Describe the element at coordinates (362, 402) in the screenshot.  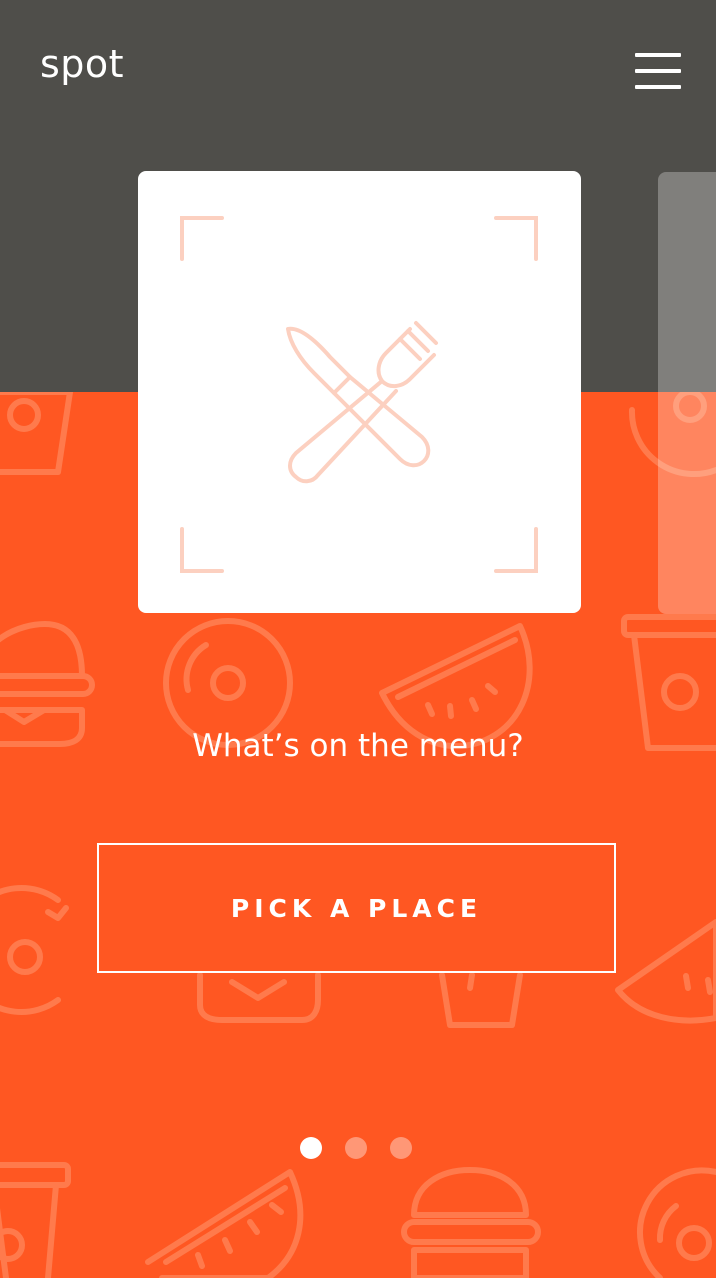
I see `fork-knife-icon` at that location.